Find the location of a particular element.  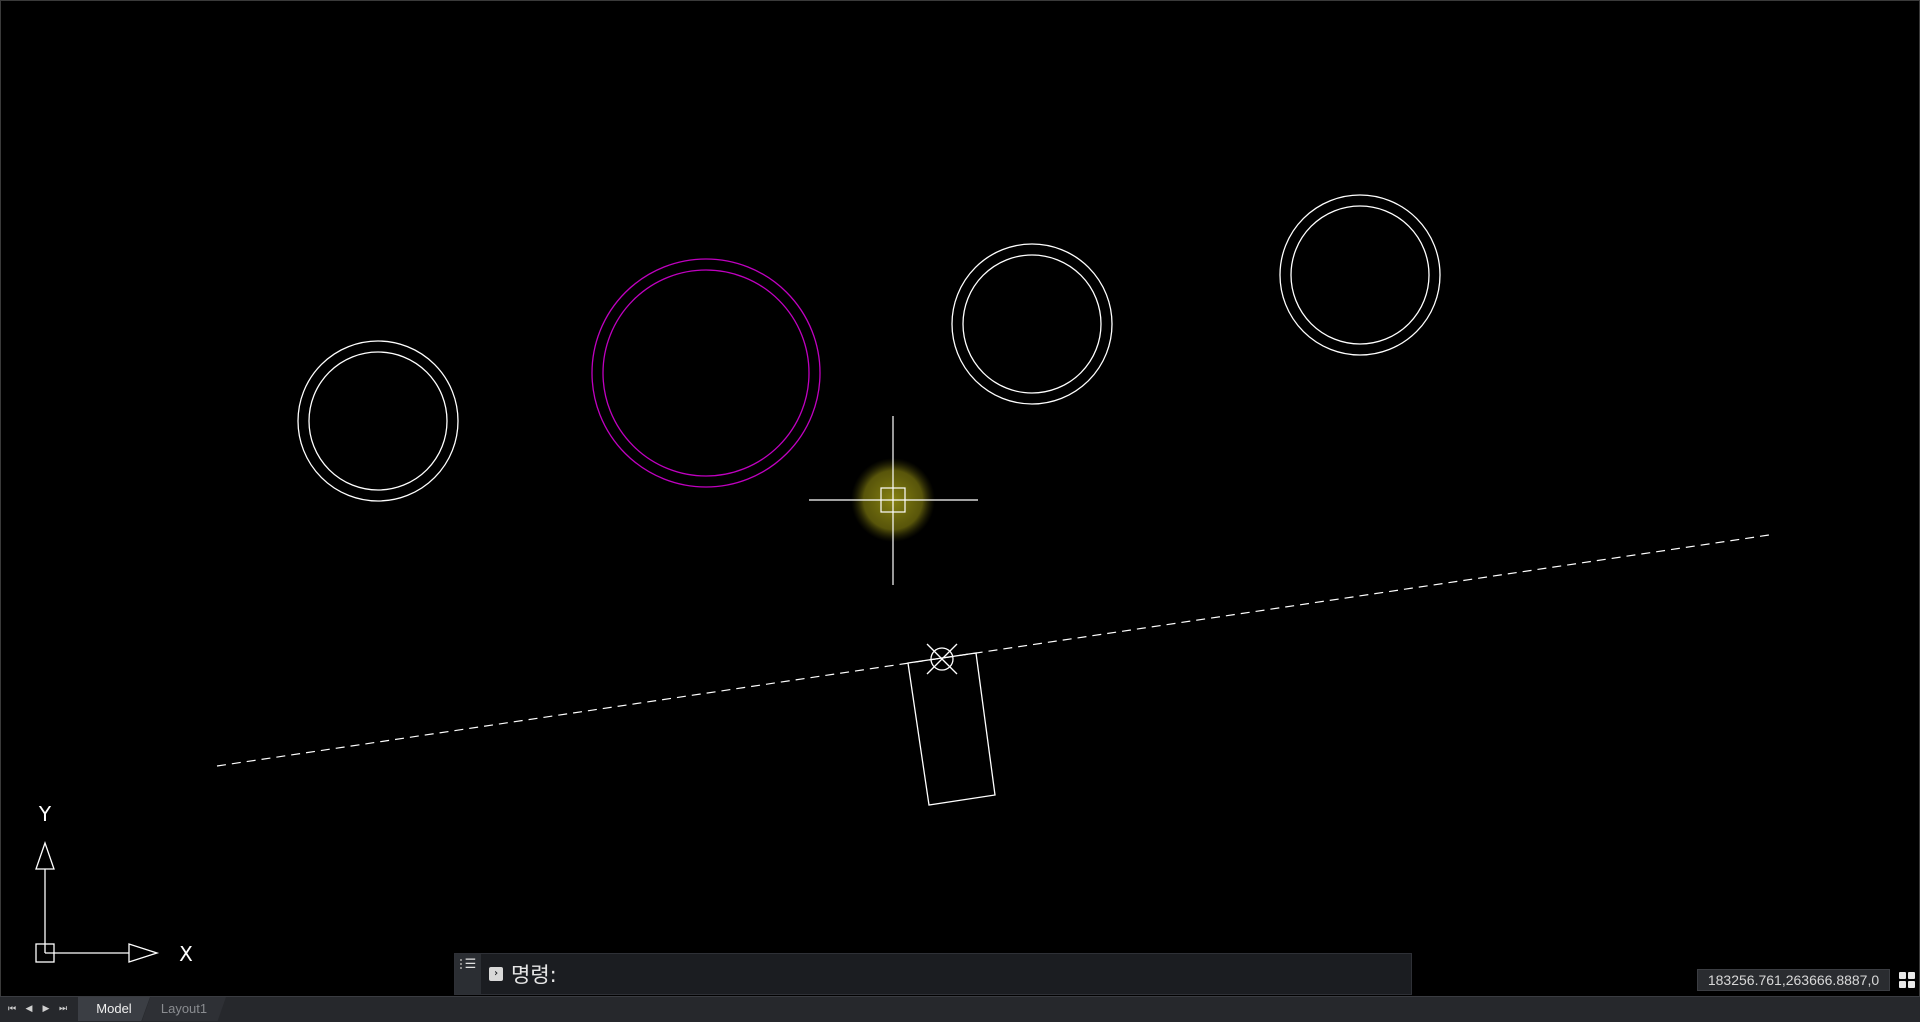

command-line: ☰ › 명령: is located at coordinates (933, 974).